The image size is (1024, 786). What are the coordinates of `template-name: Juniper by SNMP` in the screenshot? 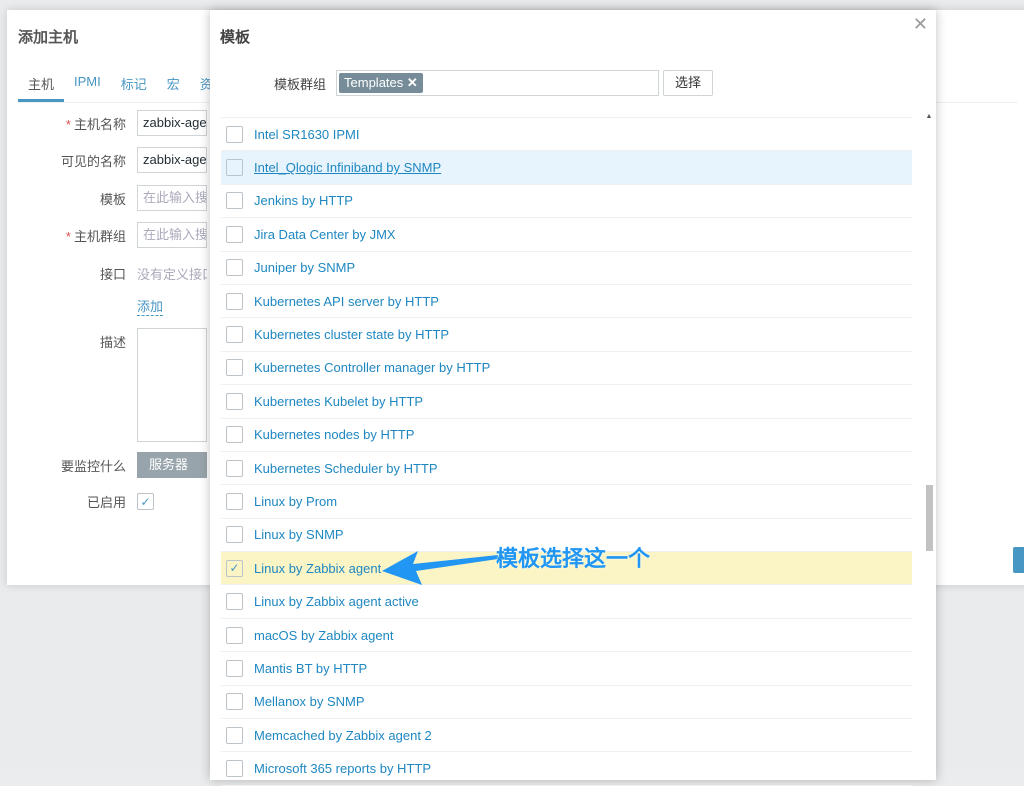 It's located at (304, 267).